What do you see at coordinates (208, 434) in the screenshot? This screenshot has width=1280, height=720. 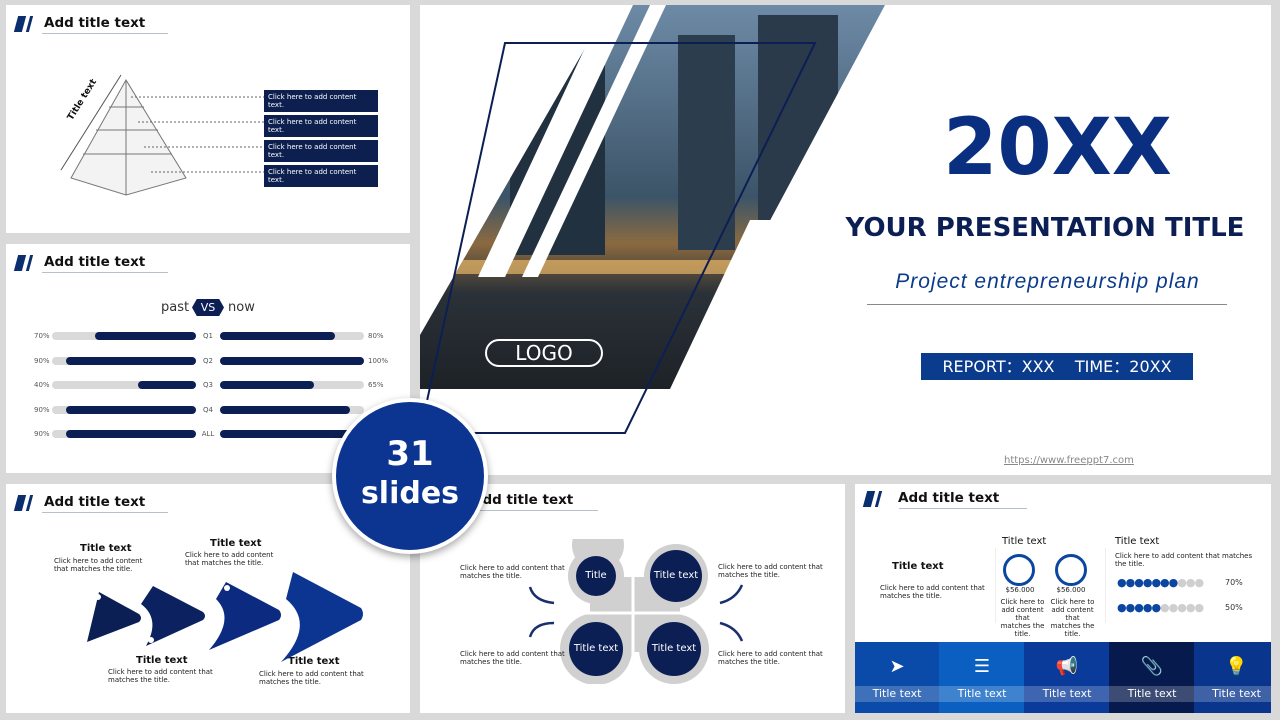 I see `quarter-label: ALL` at bounding box center [208, 434].